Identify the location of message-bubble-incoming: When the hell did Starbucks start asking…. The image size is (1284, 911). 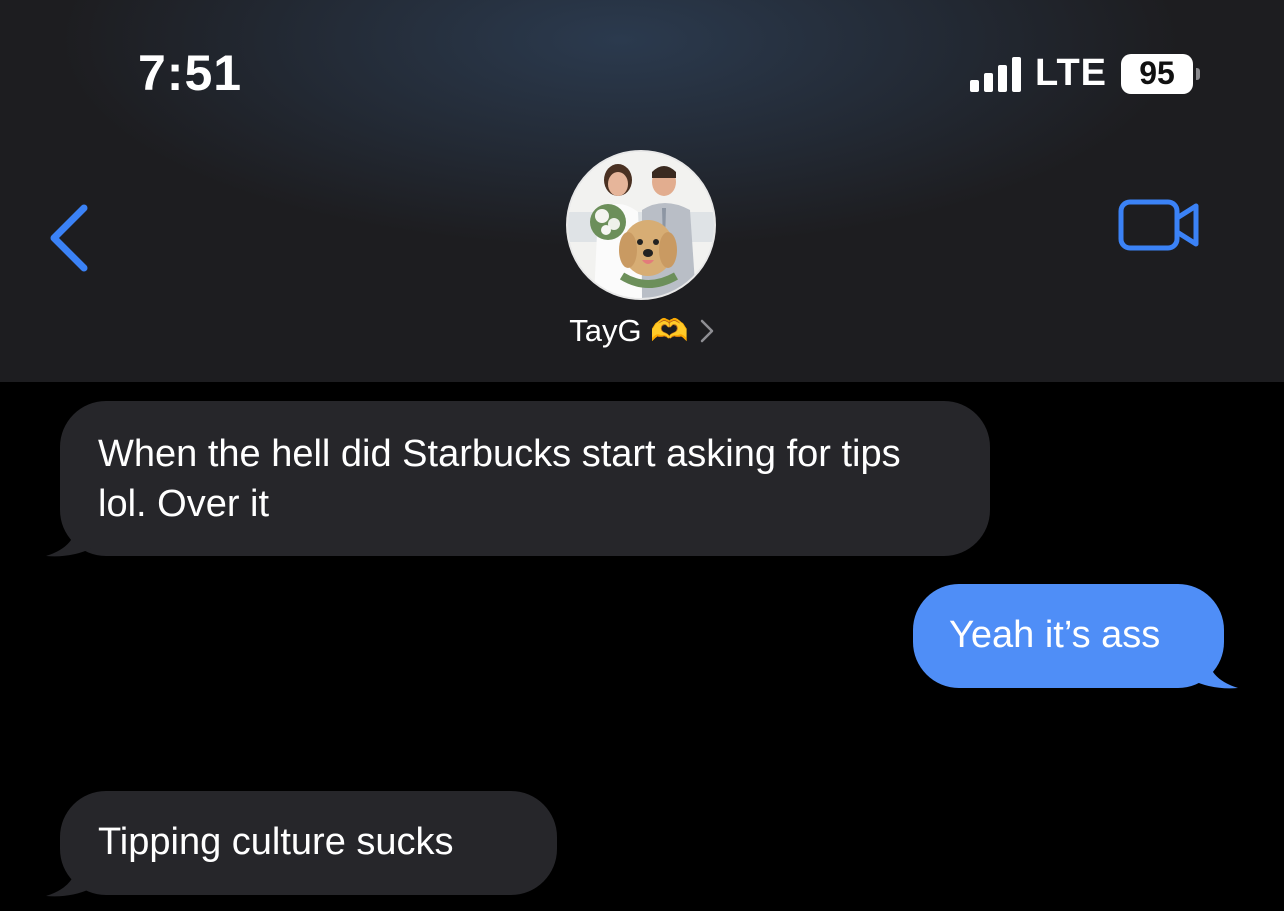
(525, 478).